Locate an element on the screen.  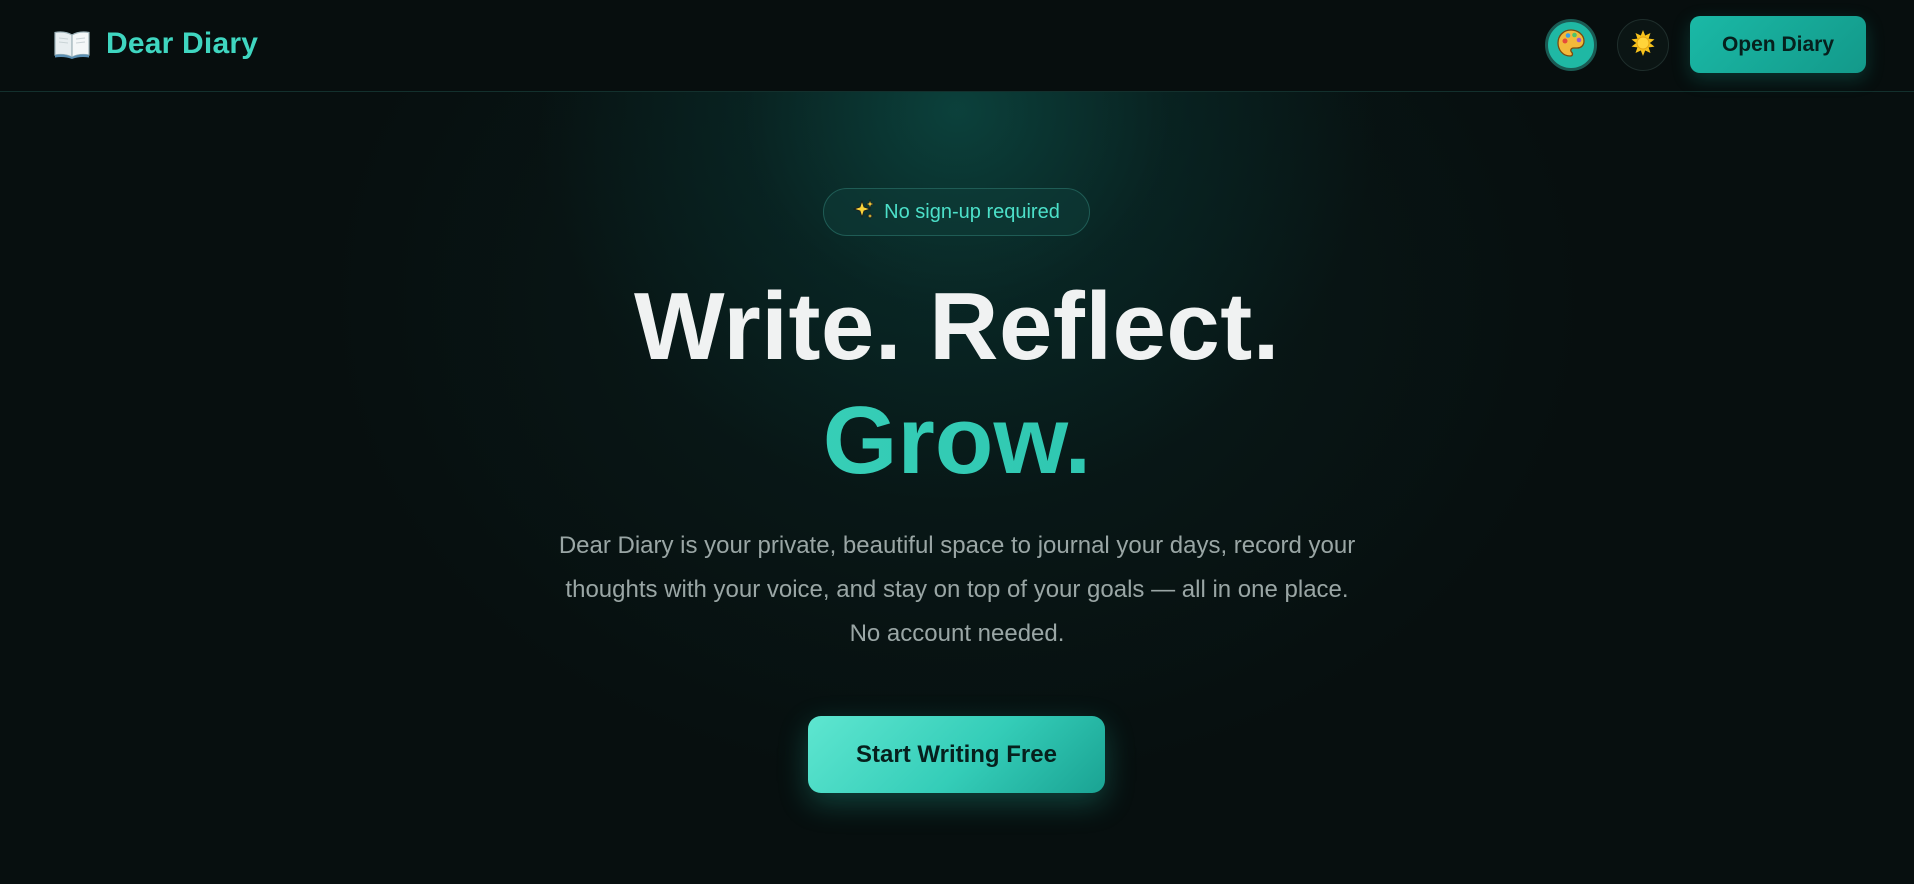
theme-toggle-button is located at coordinates (1643, 45).